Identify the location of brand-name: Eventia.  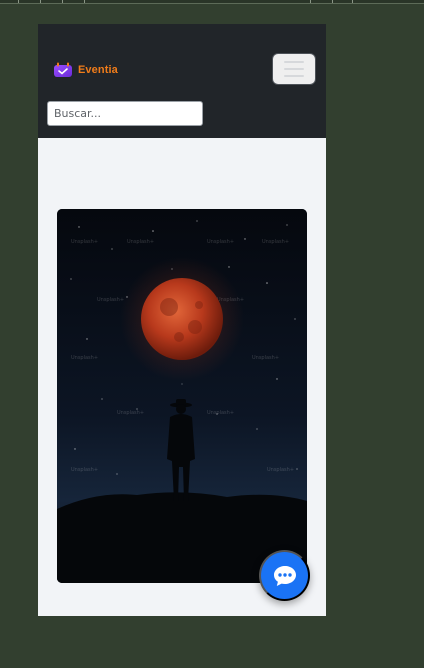
(98, 70).